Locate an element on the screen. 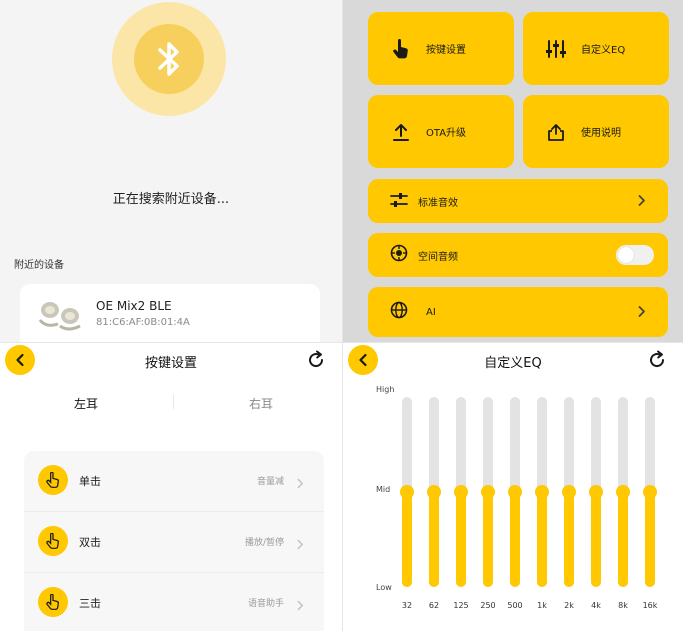  nearby-devices-label: 附近的设备 is located at coordinates (39, 265).